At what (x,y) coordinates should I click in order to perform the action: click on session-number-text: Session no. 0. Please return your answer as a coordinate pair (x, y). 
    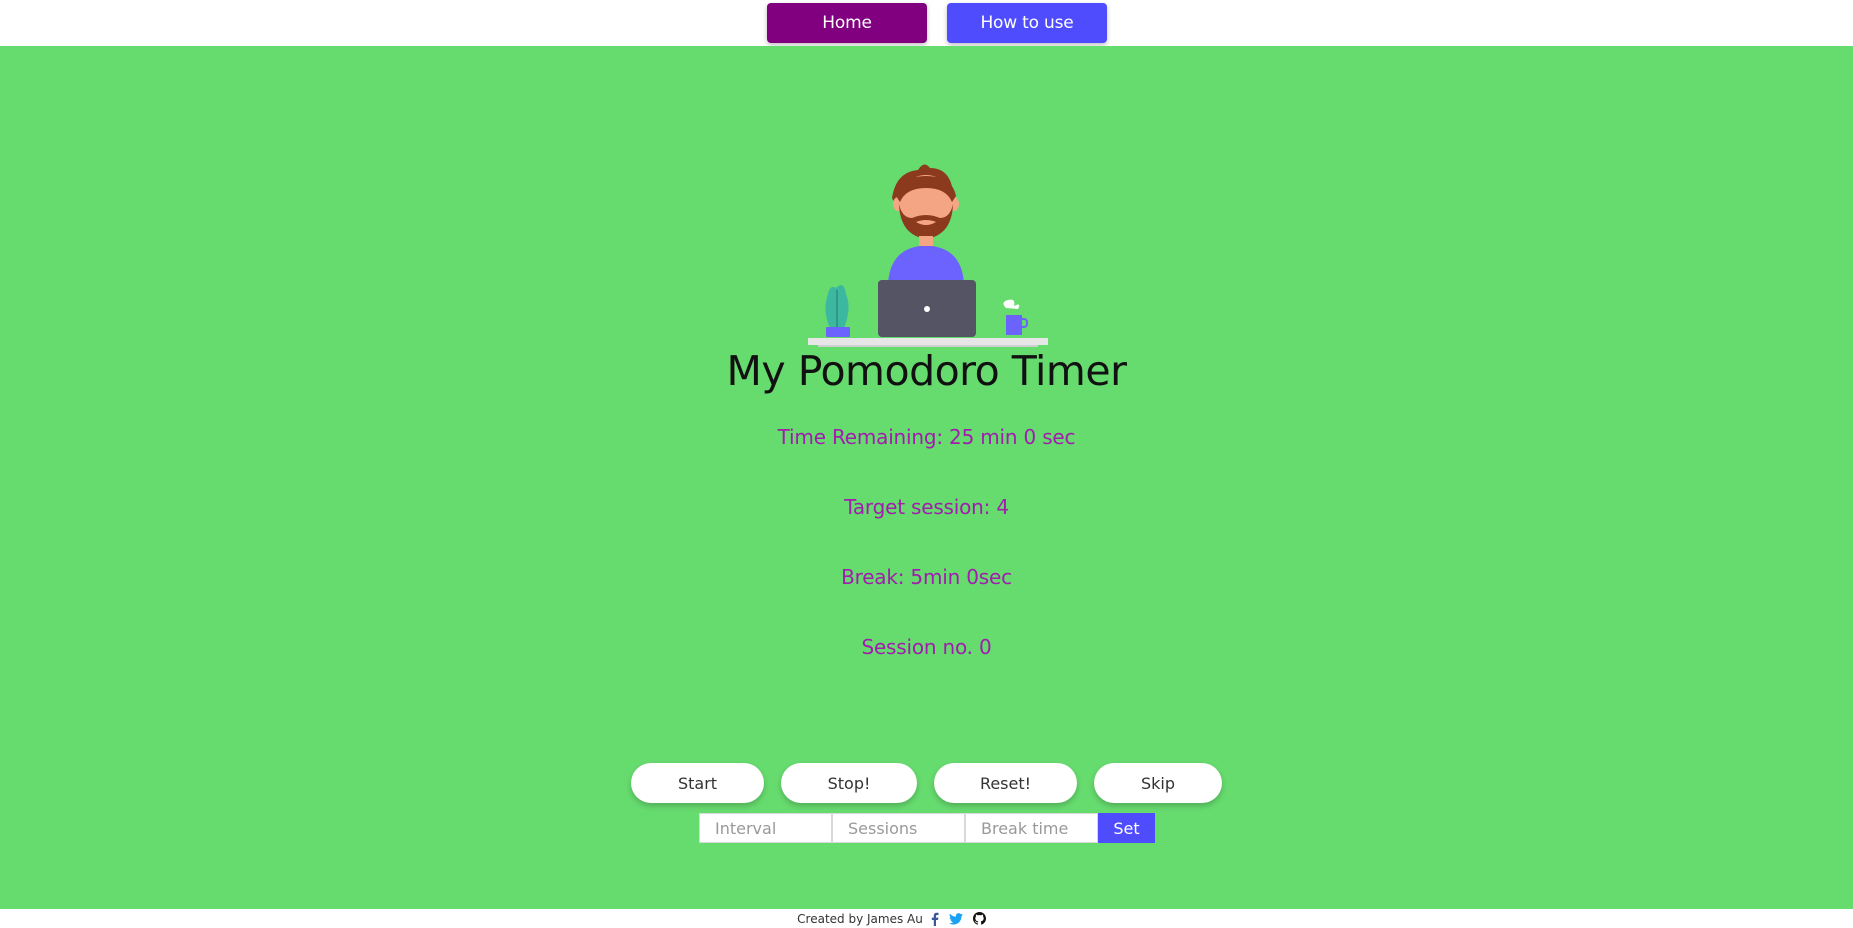
    Looking at the image, I should click on (926, 647).